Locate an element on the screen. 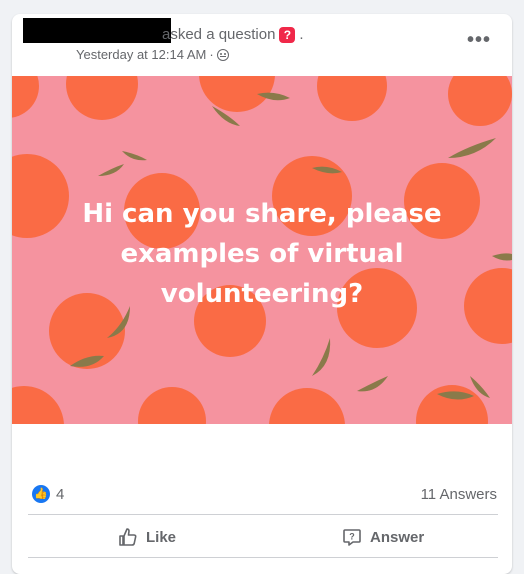  globe-icon is located at coordinates (222, 54).